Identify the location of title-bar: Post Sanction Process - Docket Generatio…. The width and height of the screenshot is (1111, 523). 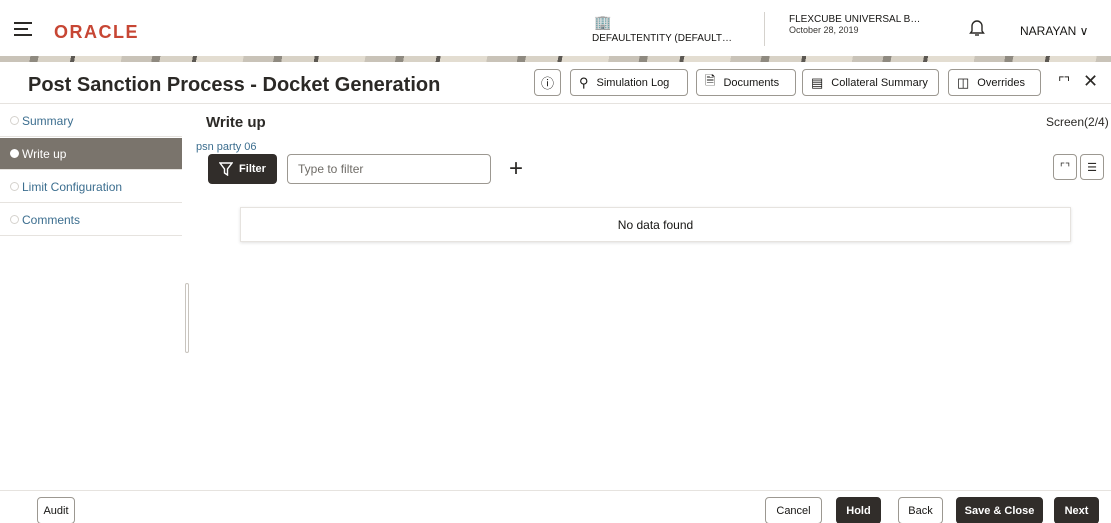
(555, 83).